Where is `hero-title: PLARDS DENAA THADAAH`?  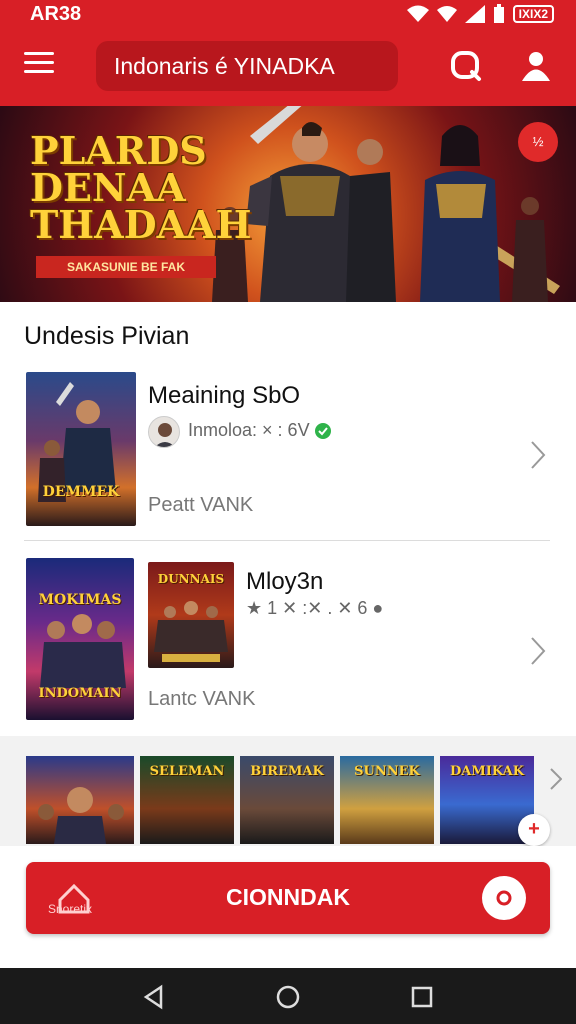 hero-title: PLARDS DENAA THADAAH is located at coordinates (141, 187).